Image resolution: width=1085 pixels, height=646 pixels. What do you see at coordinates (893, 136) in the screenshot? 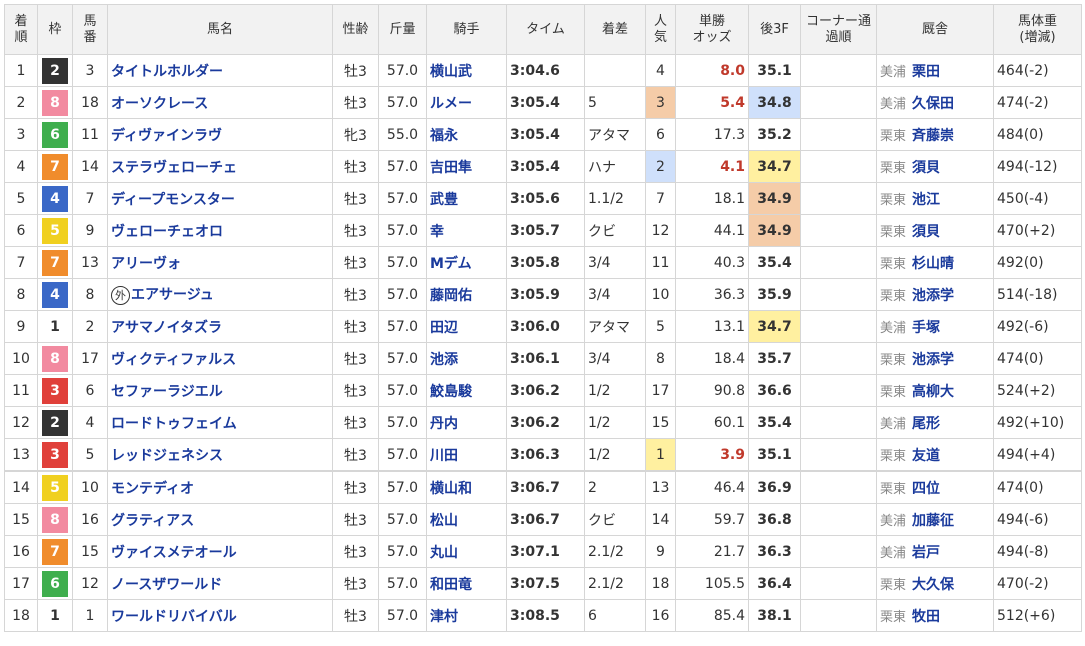
I see `trainer-region: 栗東` at bounding box center [893, 136].